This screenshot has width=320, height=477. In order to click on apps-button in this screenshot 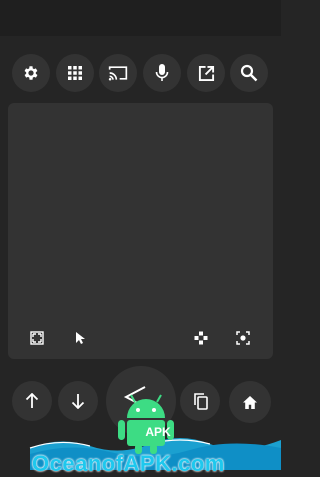, I will do `click(75, 73)`.